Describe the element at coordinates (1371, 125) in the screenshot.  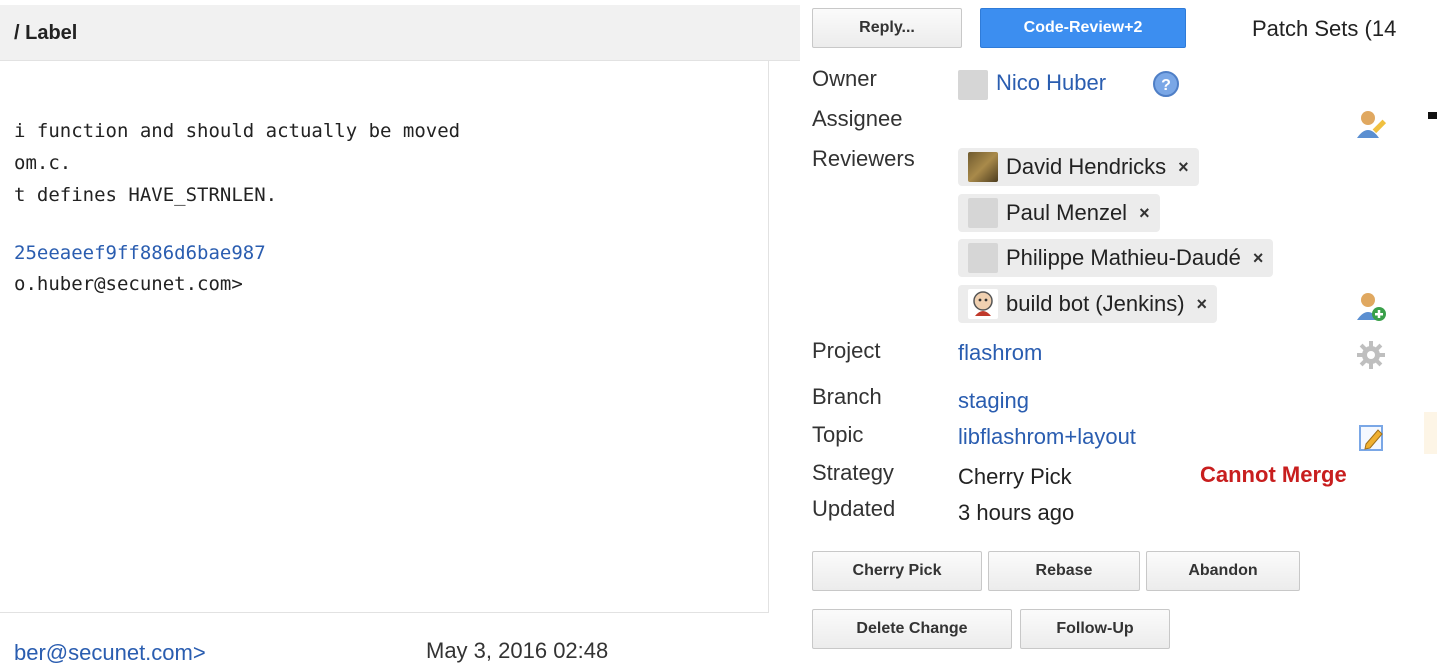
I see `edit-assignee-icon` at that location.